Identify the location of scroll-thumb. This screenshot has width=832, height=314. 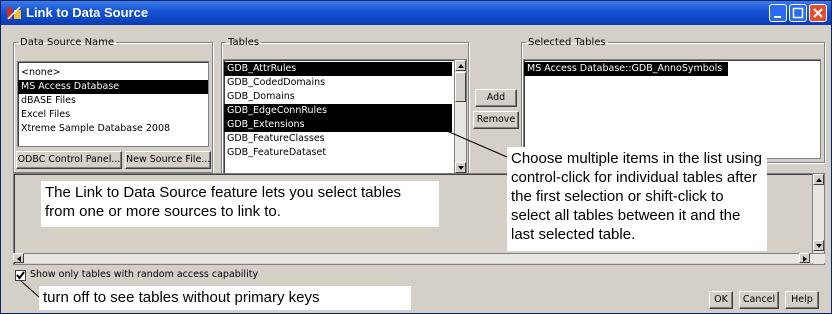
(460, 87).